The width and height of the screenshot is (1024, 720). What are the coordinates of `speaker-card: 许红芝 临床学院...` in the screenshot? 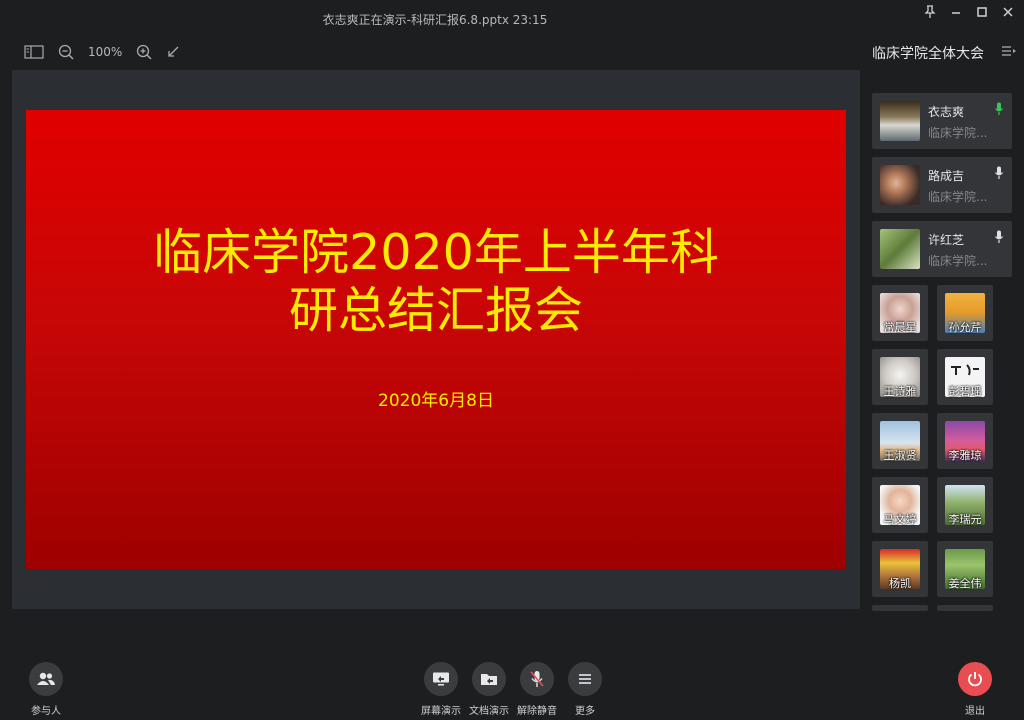 It's located at (942, 249).